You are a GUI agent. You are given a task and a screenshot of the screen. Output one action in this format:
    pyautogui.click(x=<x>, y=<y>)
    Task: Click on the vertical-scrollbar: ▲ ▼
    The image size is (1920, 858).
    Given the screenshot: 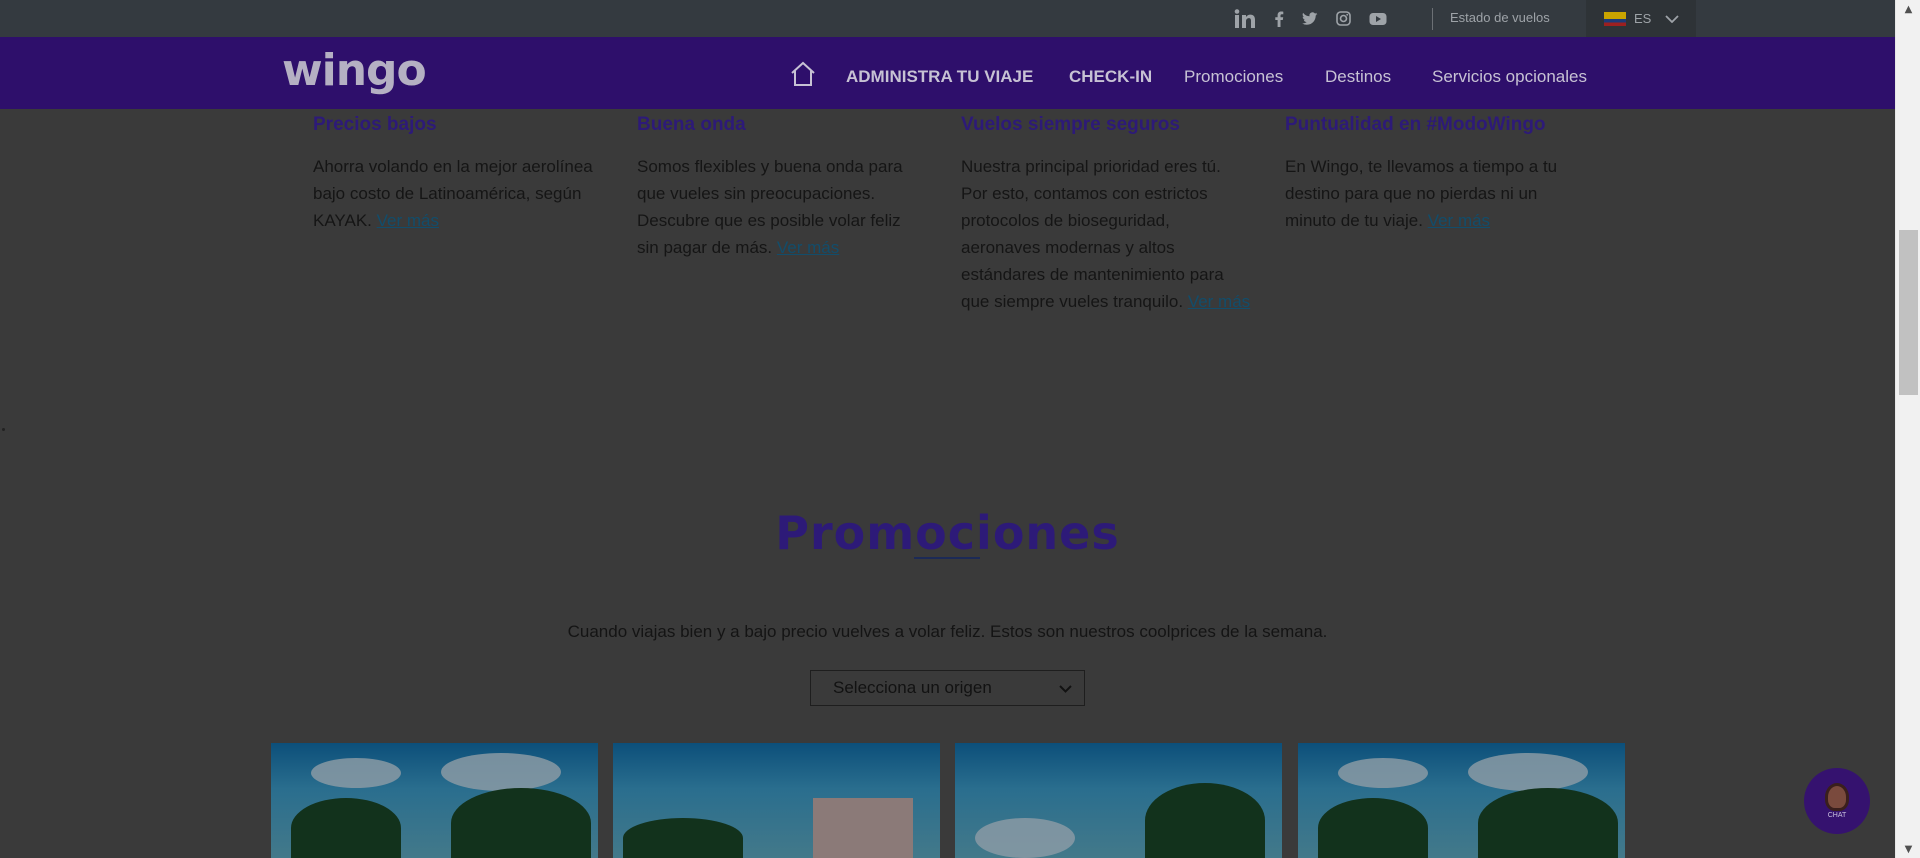 What is the action you would take?
    pyautogui.click(x=1907, y=429)
    